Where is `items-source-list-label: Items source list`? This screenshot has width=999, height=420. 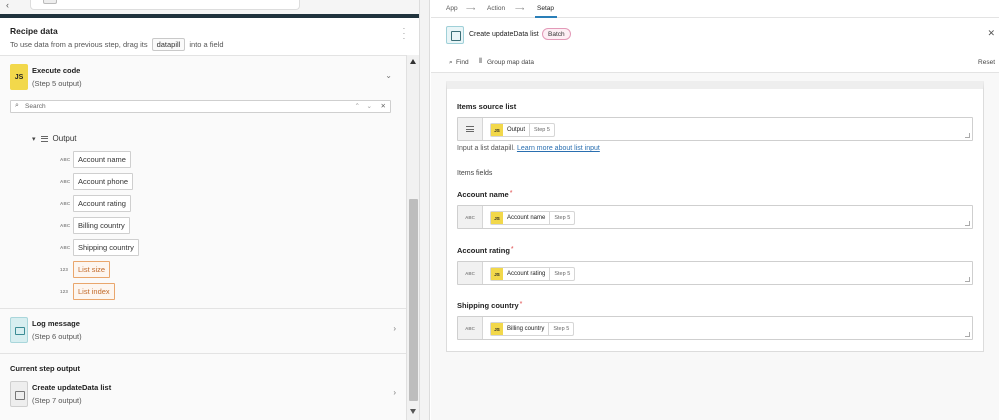
items-source-list-label: Items source list is located at coordinates (487, 106).